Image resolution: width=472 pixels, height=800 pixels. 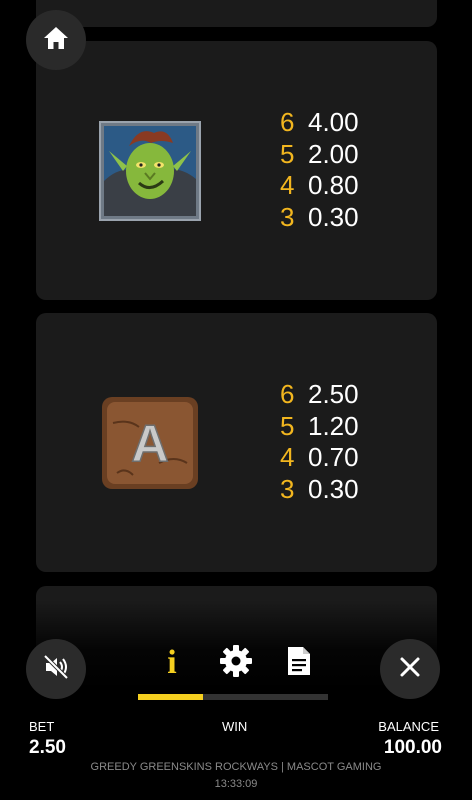 What do you see at coordinates (319, 185) in the screenshot?
I see `pay-row: 4 0.80` at bounding box center [319, 185].